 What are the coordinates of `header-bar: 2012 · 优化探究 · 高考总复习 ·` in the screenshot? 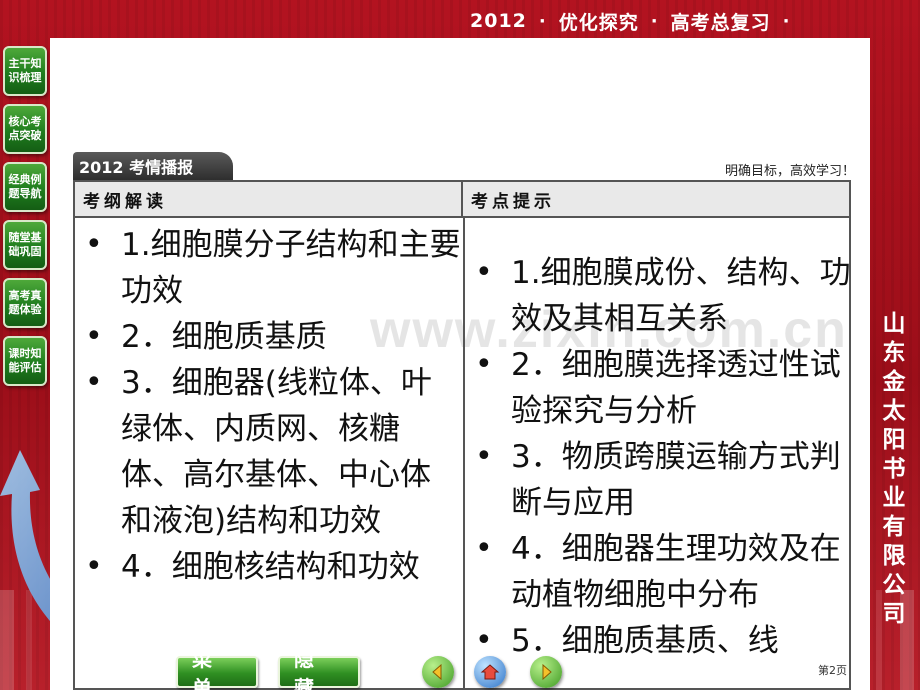 It's located at (690, 21).